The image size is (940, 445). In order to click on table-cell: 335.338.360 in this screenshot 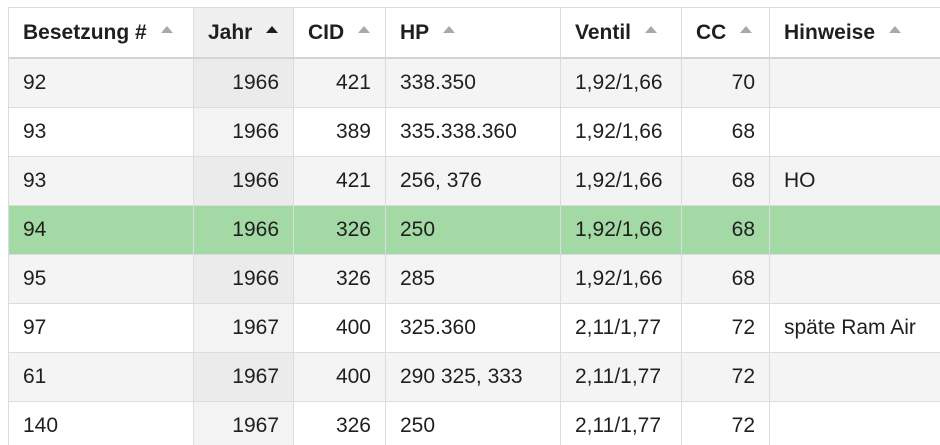, I will do `click(473, 132)`.